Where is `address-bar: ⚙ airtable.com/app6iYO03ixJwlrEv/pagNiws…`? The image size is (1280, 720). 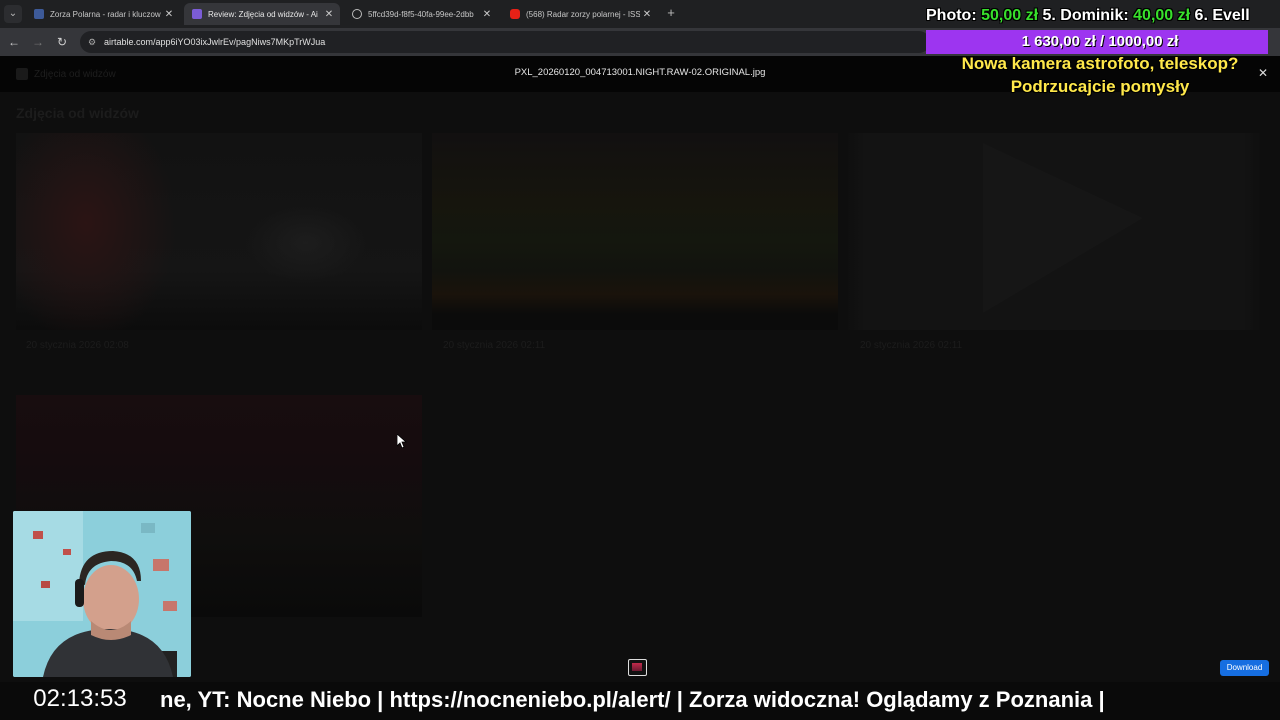 address-bar: ⚙ airtable.com/app6iYO03ixJwlrEv/pagNiws… is located at coordinates (505, 42).